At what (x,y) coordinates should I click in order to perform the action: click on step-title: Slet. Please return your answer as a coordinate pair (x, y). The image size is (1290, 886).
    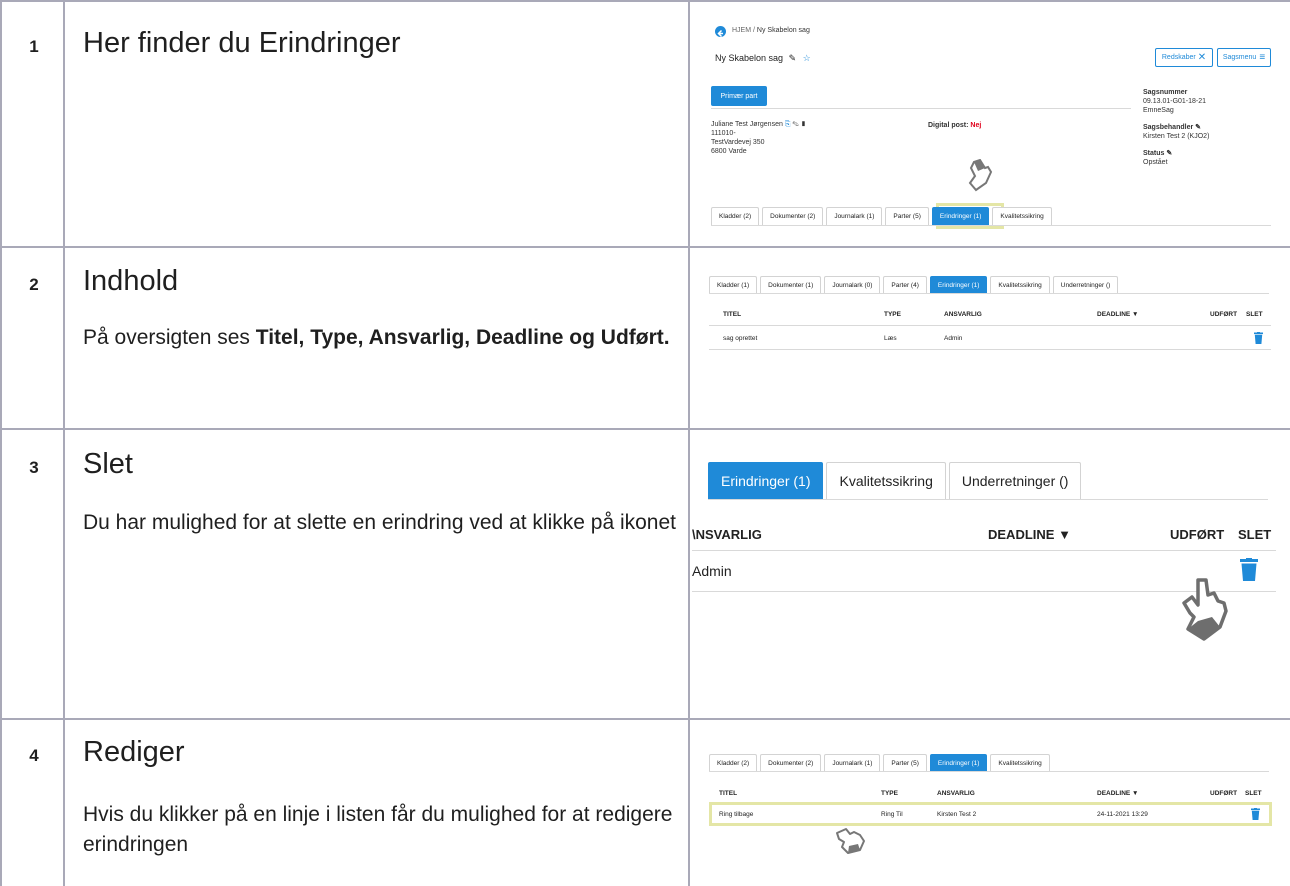
    Looking at the image, I should click on (108, 464).